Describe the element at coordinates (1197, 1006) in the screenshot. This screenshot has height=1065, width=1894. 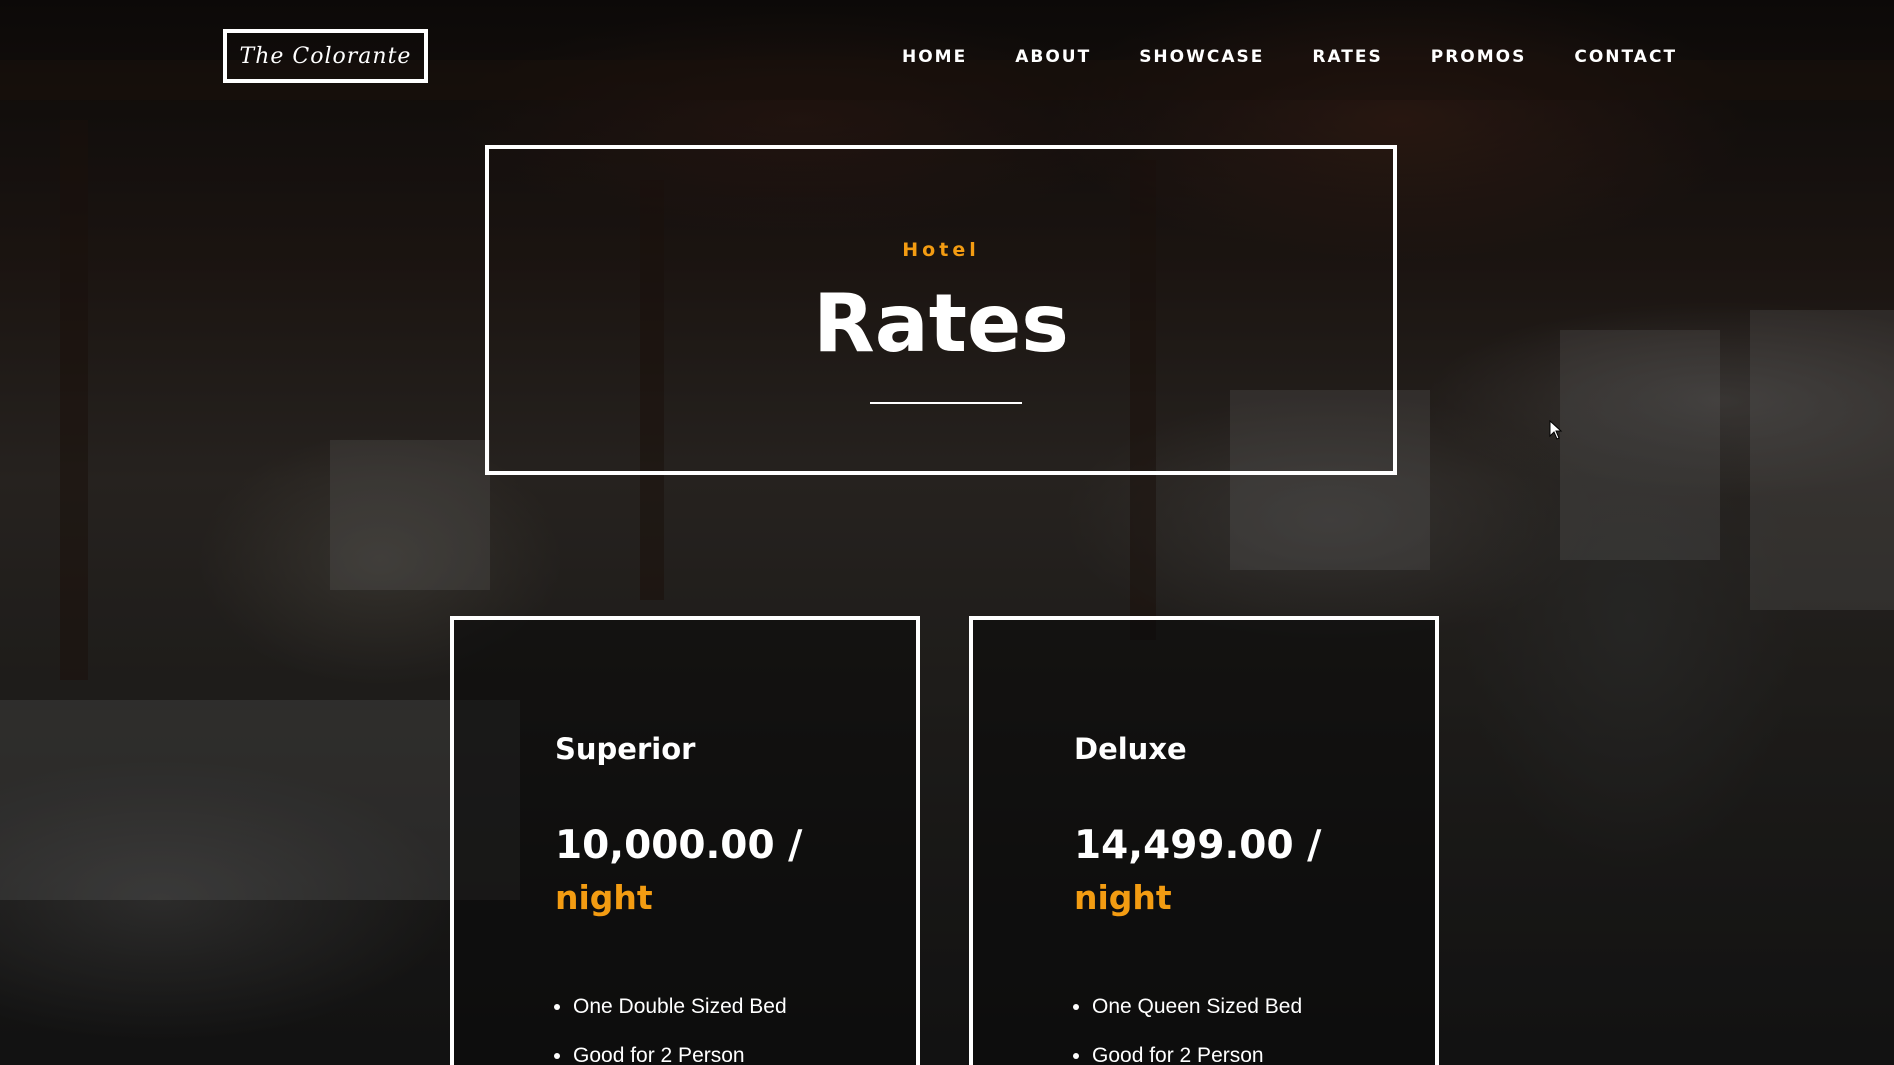
I see `feature-item: One Queen Sized Bed` at that location.